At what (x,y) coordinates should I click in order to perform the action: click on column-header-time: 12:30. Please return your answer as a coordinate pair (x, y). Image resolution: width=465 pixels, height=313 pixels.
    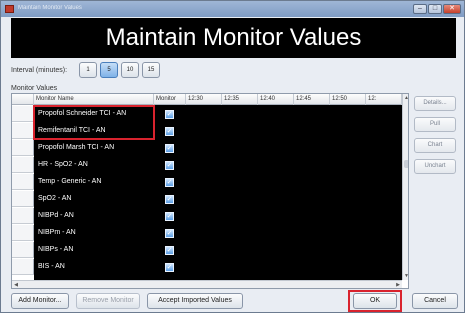
    Looking at the image, I should click on (204, 99).